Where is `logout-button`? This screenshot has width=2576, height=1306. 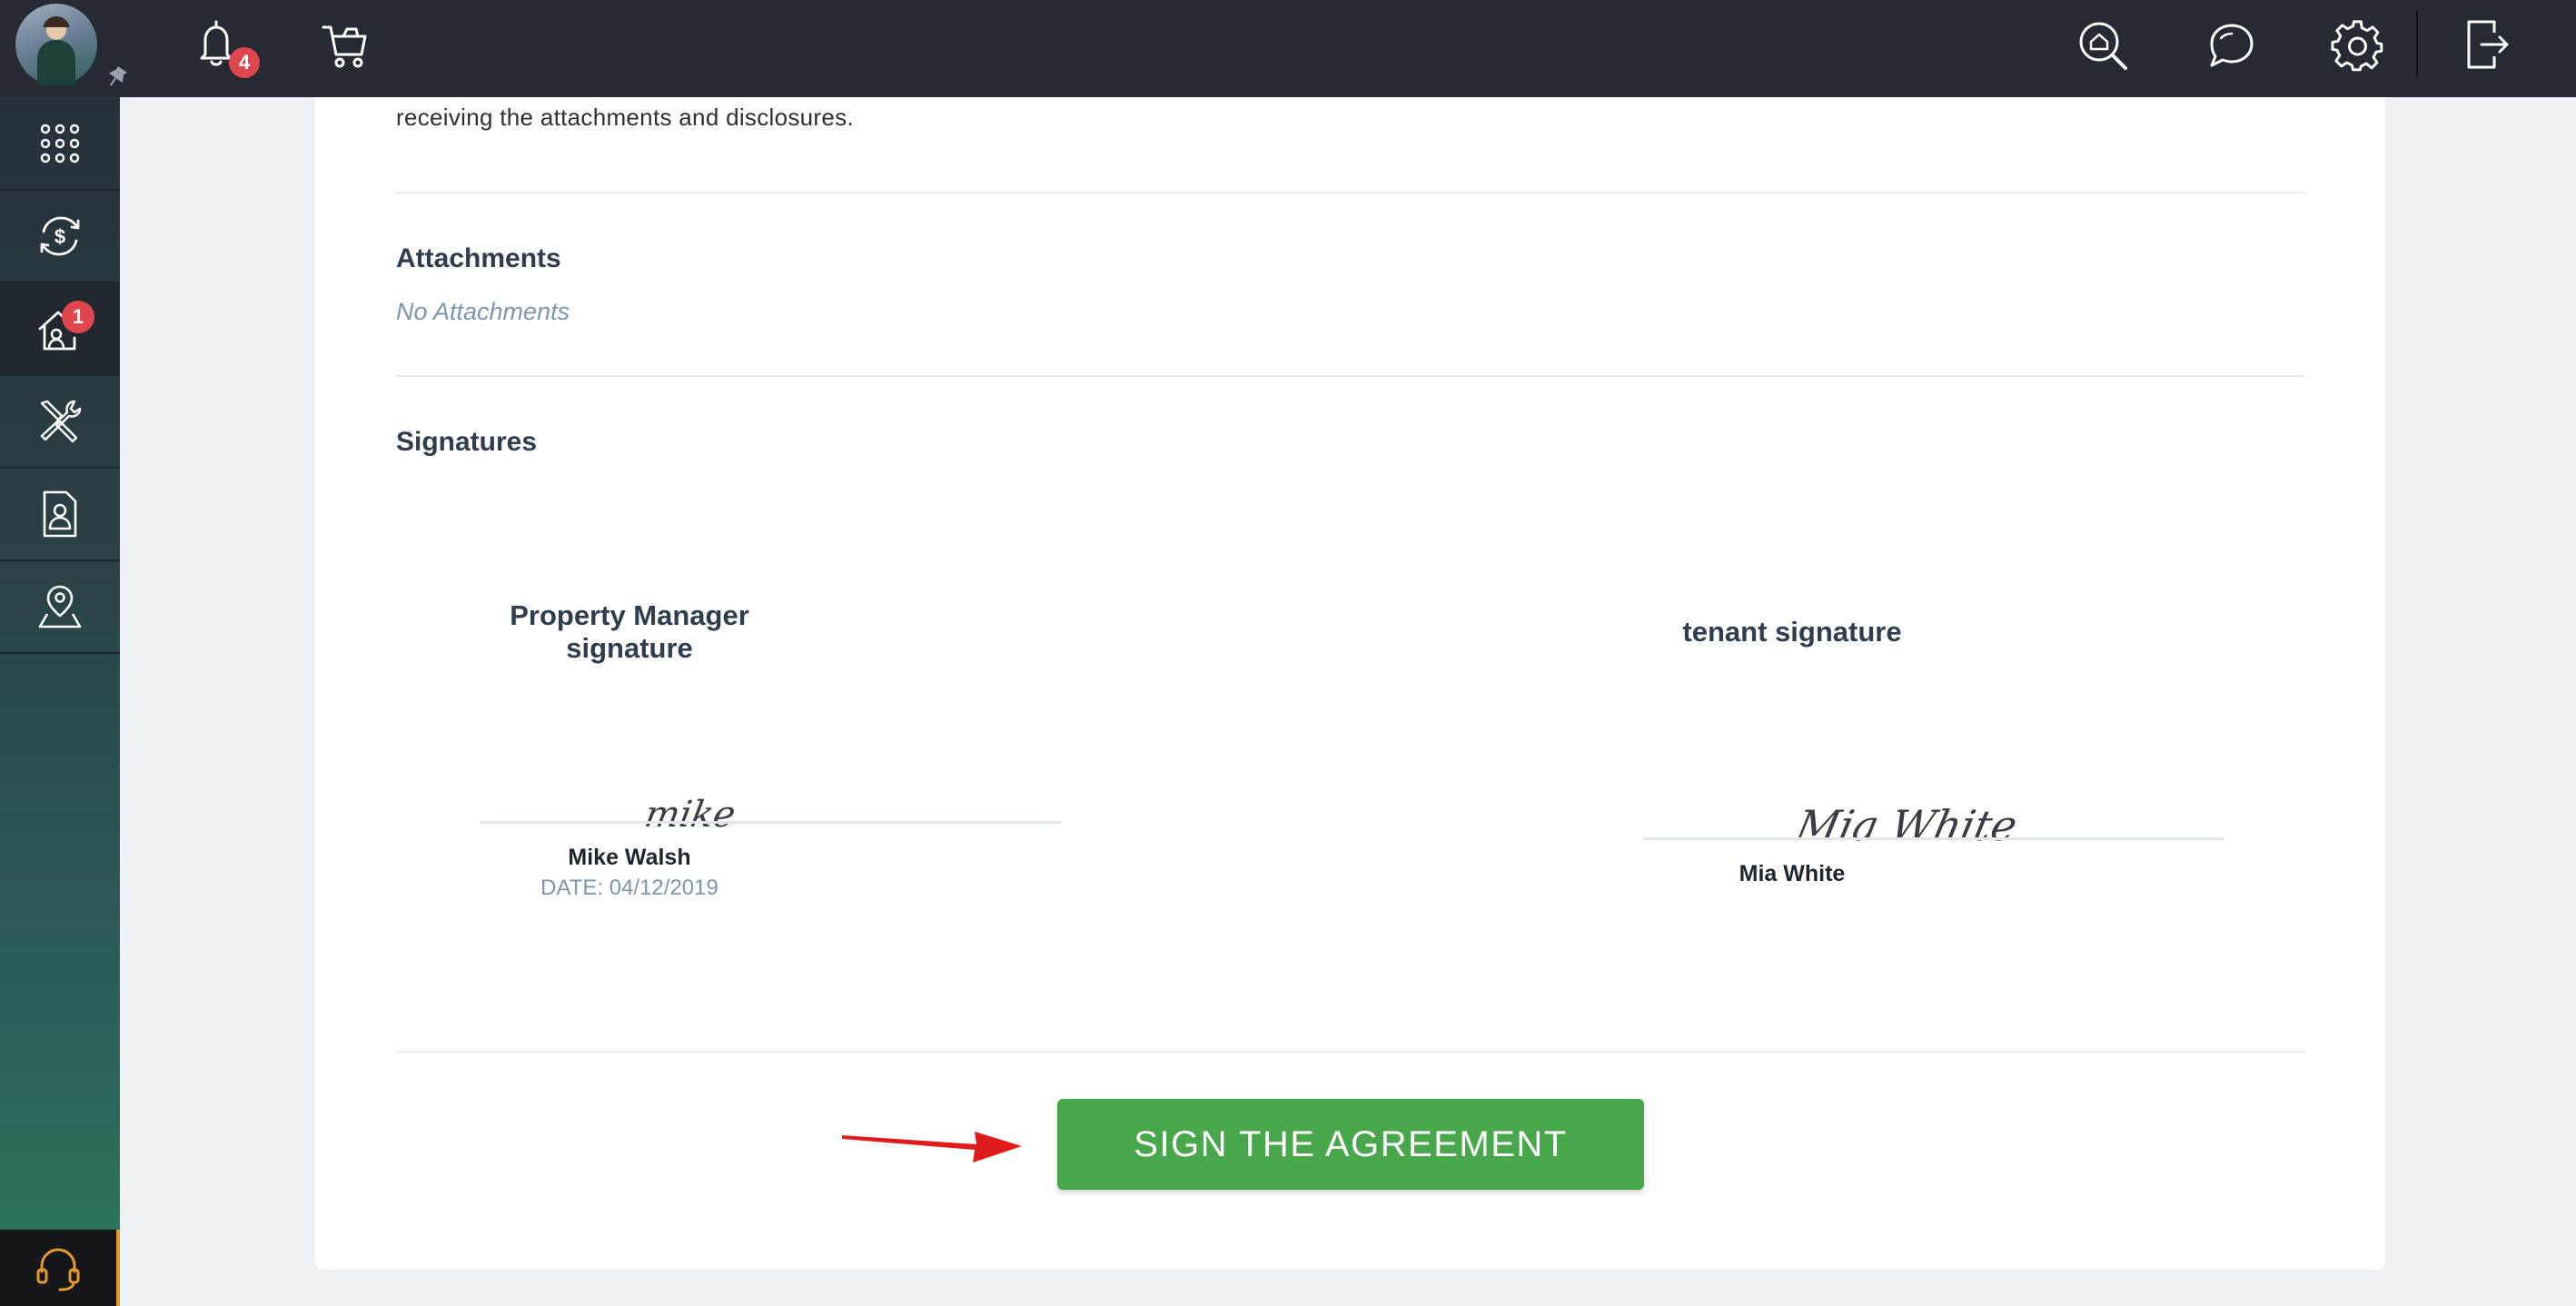
logout-button is located at coordinates (2488, 45).